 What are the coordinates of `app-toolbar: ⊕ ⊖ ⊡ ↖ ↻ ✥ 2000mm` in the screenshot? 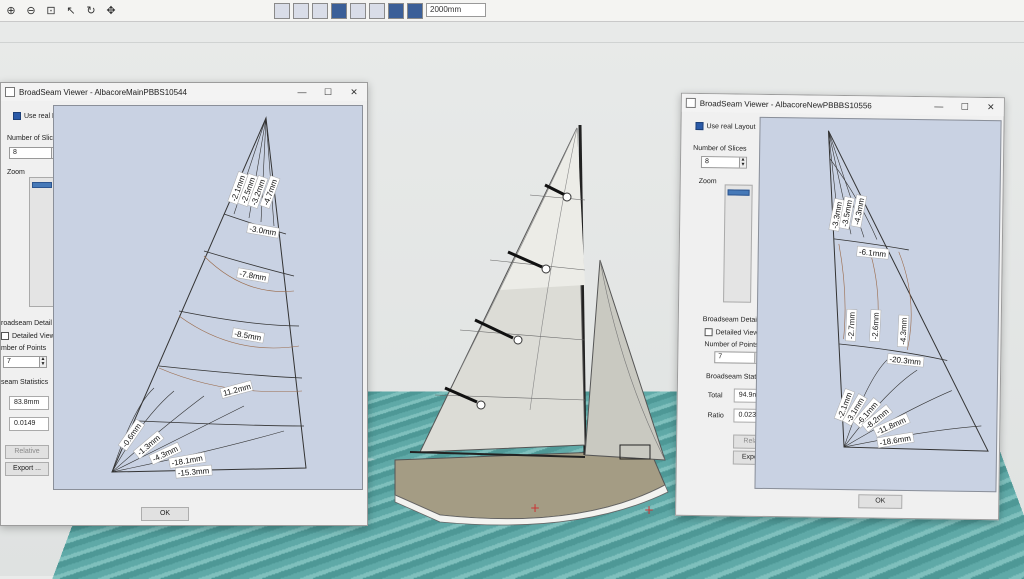 It's located at (512, 11).